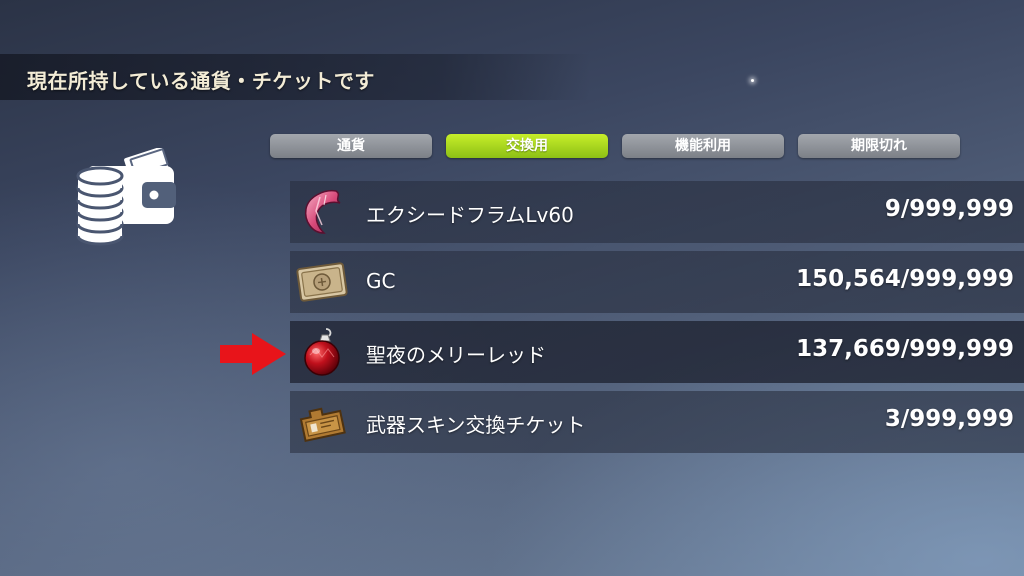  What do you see at coordinates (476, 425) in the screenshot?
I see `item-name: 武器スキン交換チケット` at bounding box center [476, 425].